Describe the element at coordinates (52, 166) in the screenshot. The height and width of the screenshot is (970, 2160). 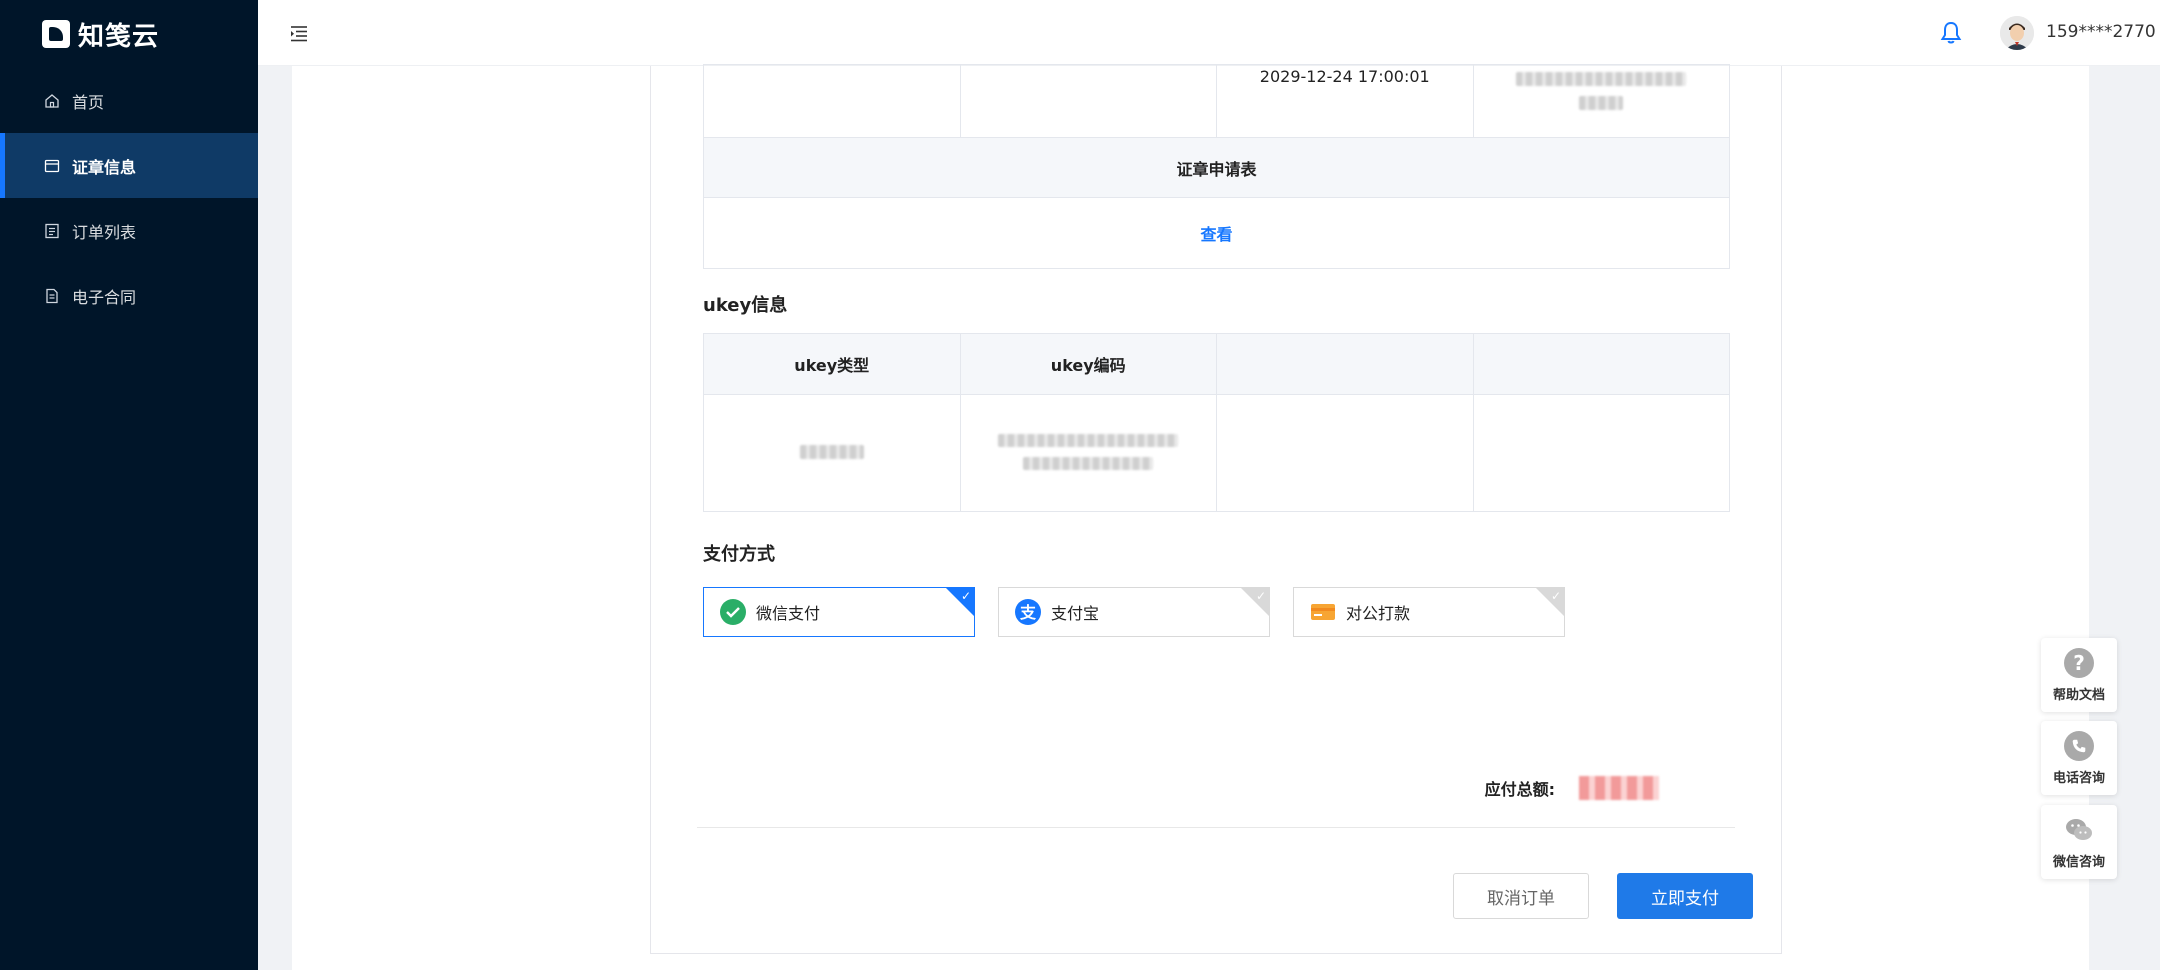
I see `card-icon` at that location.